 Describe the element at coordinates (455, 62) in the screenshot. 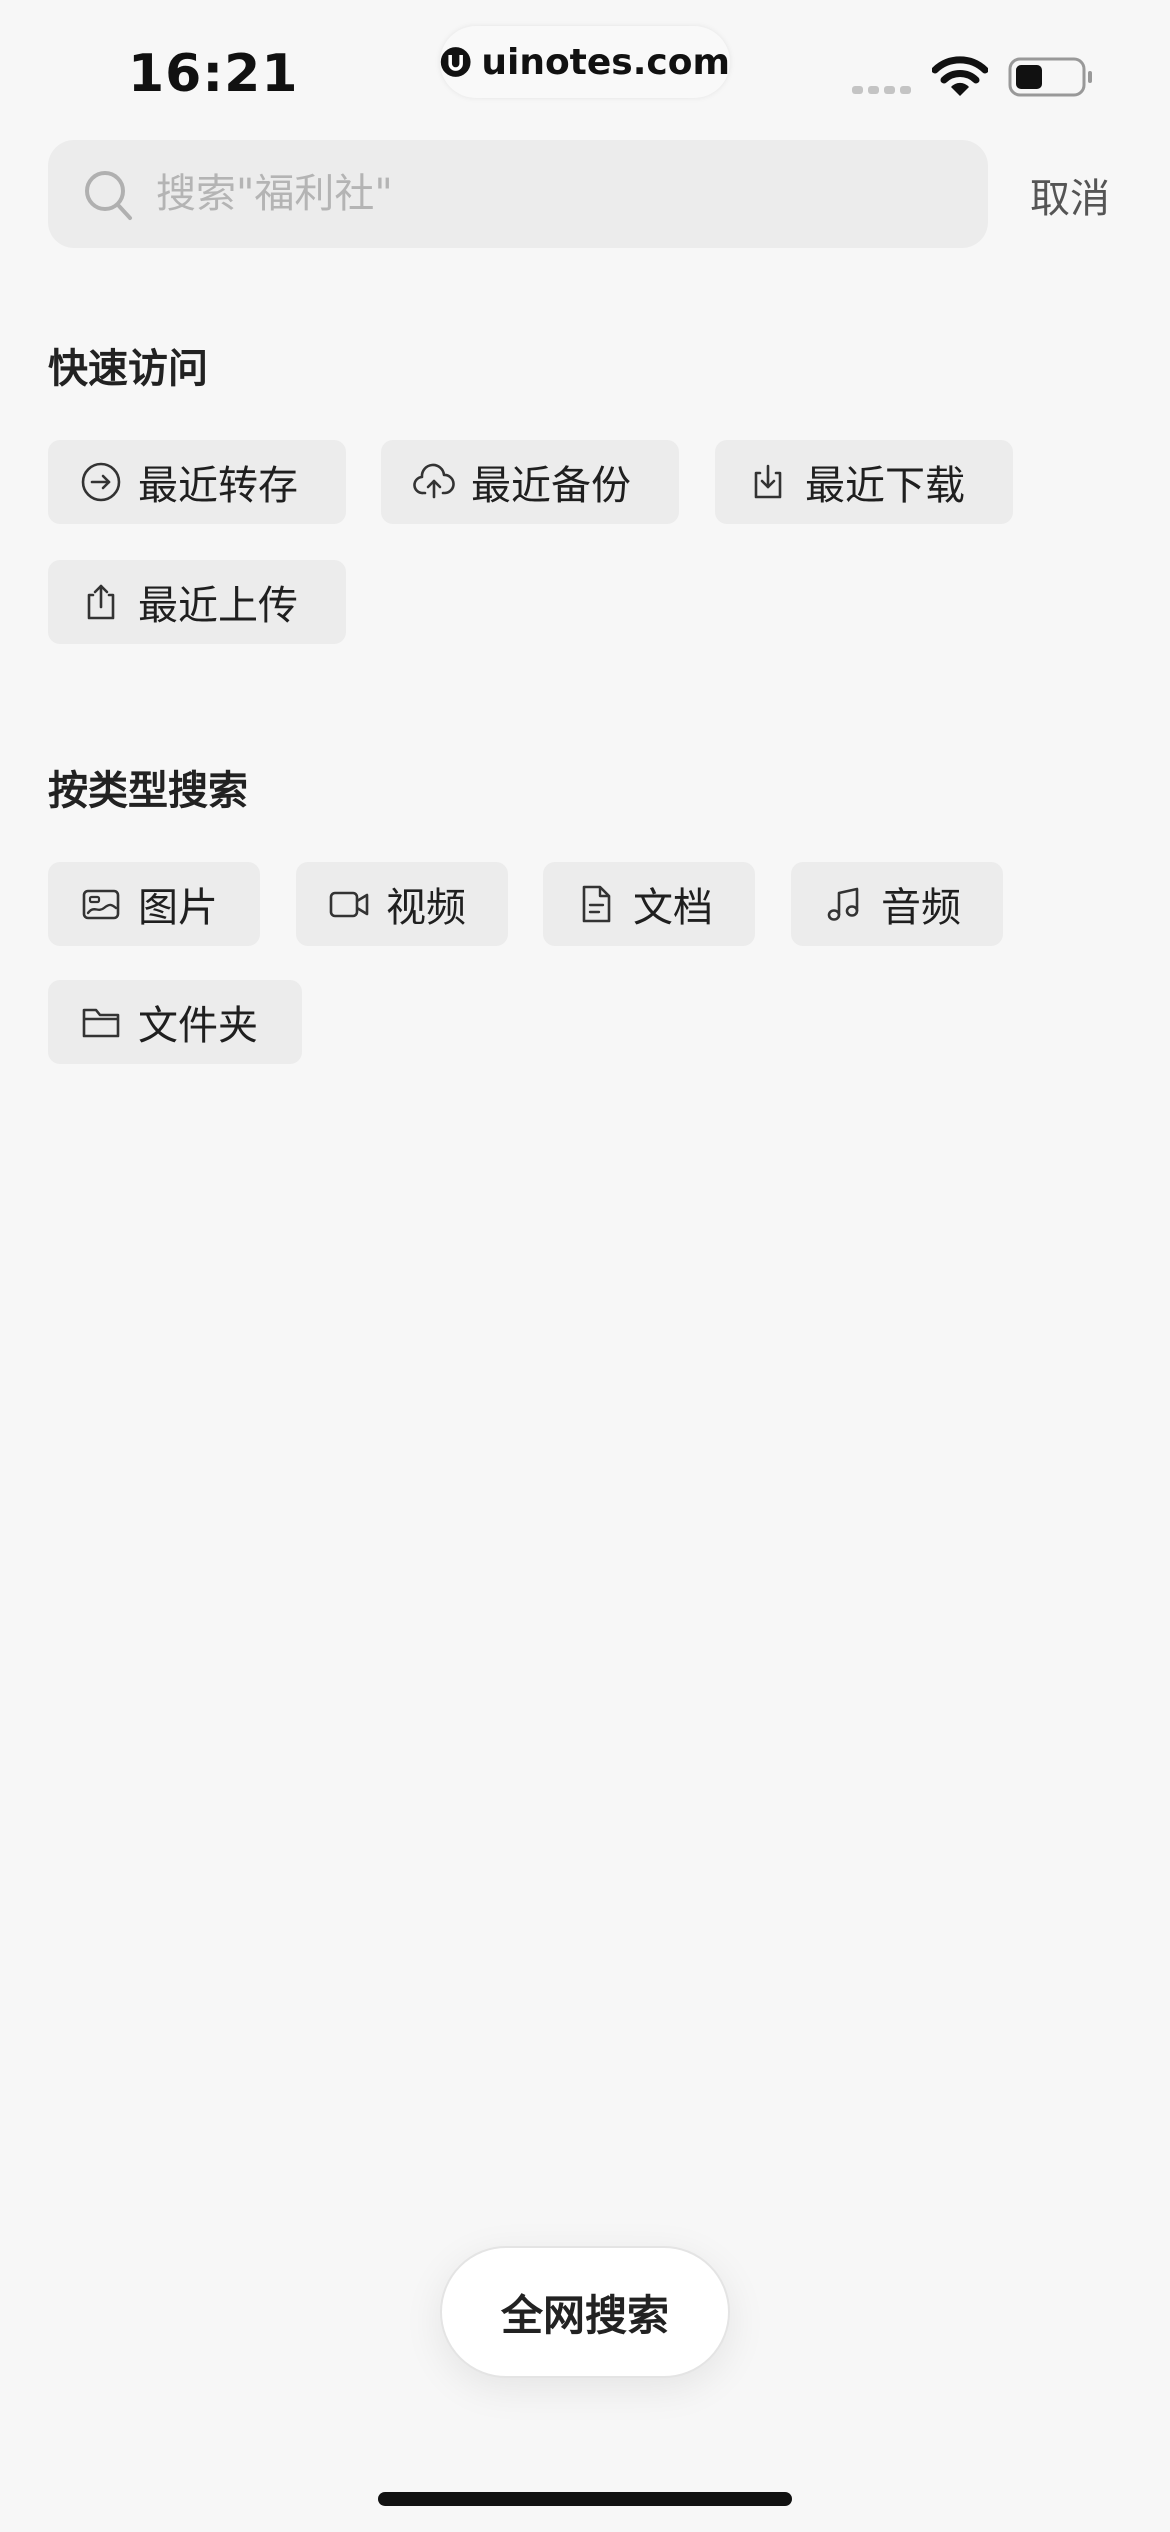

I see `uinotes-logo-icon` at that location.